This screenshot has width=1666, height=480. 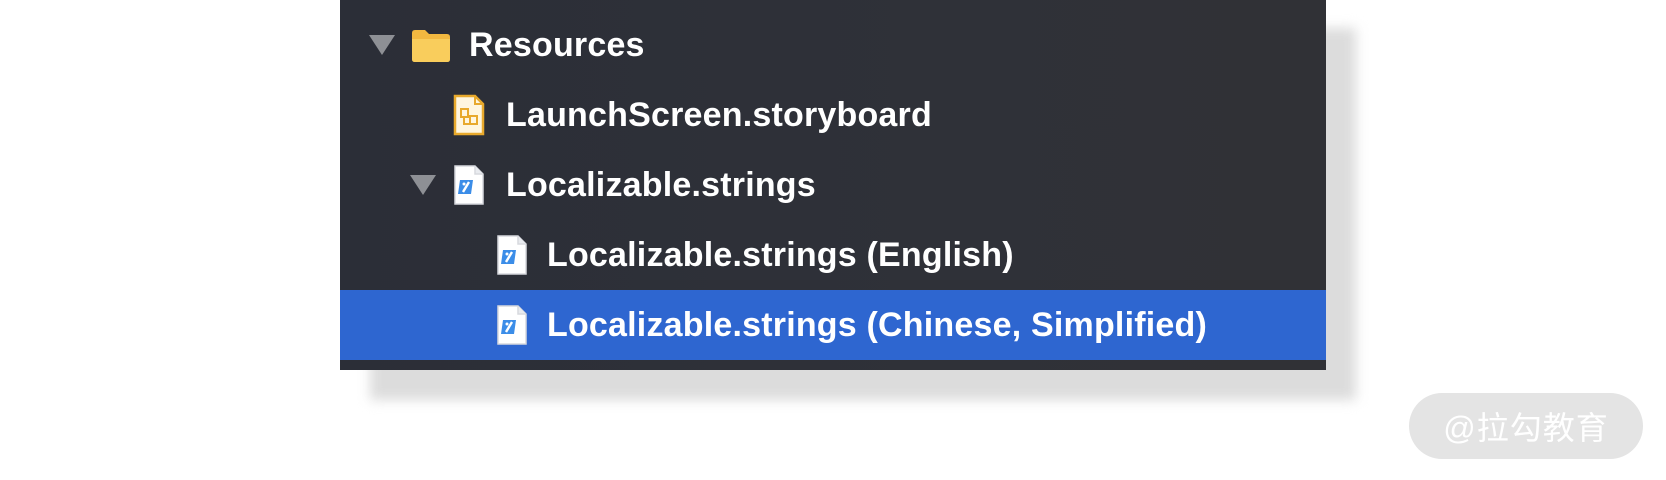 What do you see at coordinates (469, 115) in the screenshot?
I see `storyboard-file-icon` at bounding box center [469, 115].